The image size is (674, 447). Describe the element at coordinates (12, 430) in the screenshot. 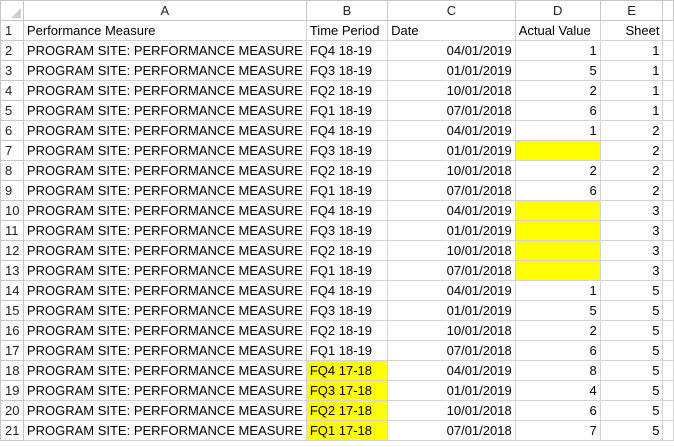

I see `row-header: 21` at that location.